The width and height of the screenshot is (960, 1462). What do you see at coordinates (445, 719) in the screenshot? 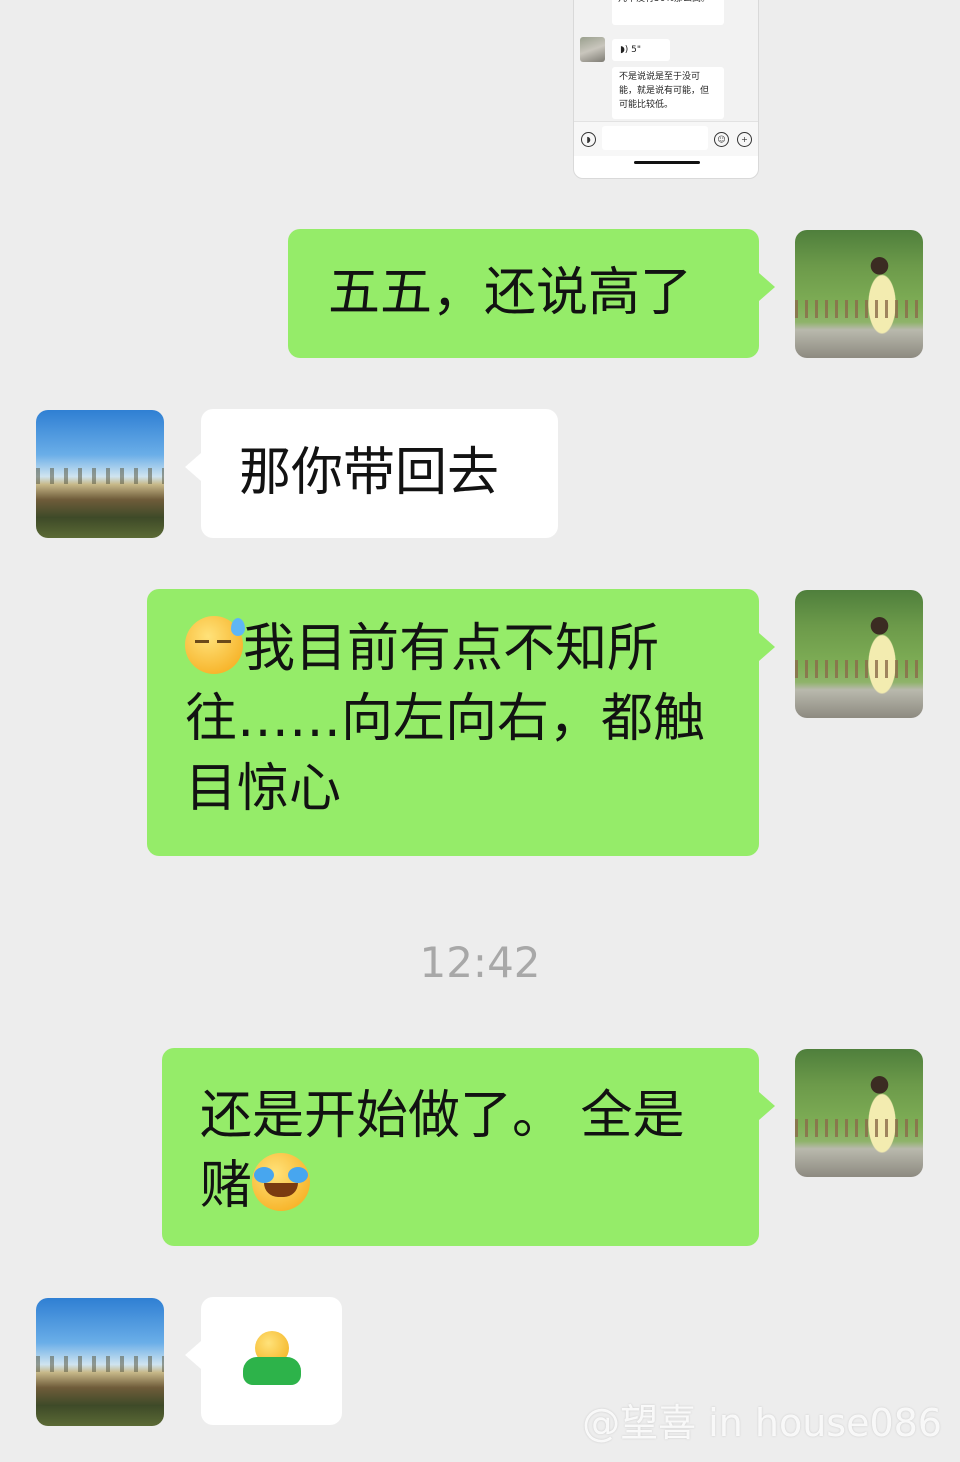
I see `message-text: 我目前有点不知所往……向左向右，都触目惊心` at bounding box center [445, 719].